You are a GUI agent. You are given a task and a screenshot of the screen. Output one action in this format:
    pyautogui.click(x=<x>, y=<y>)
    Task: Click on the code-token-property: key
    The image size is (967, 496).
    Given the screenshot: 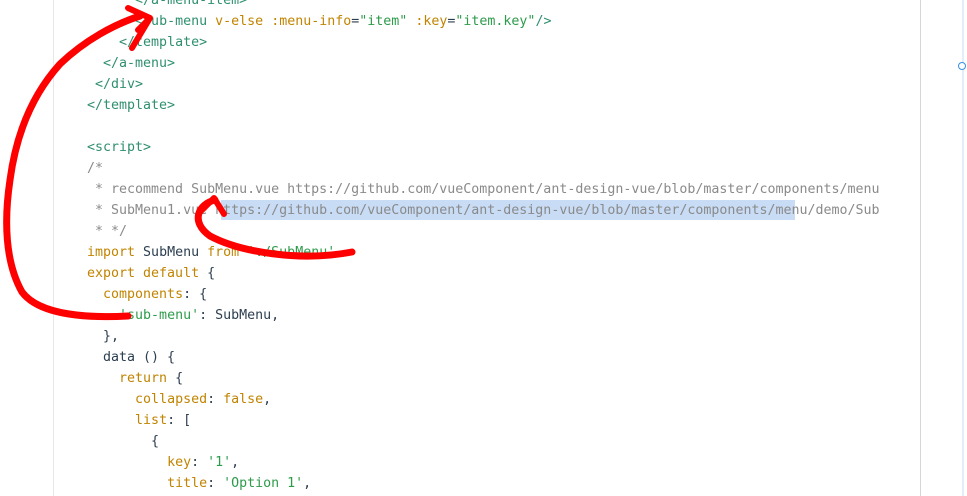 What is the action you would take?
    pyautogui.click(x=179, y=462)
    